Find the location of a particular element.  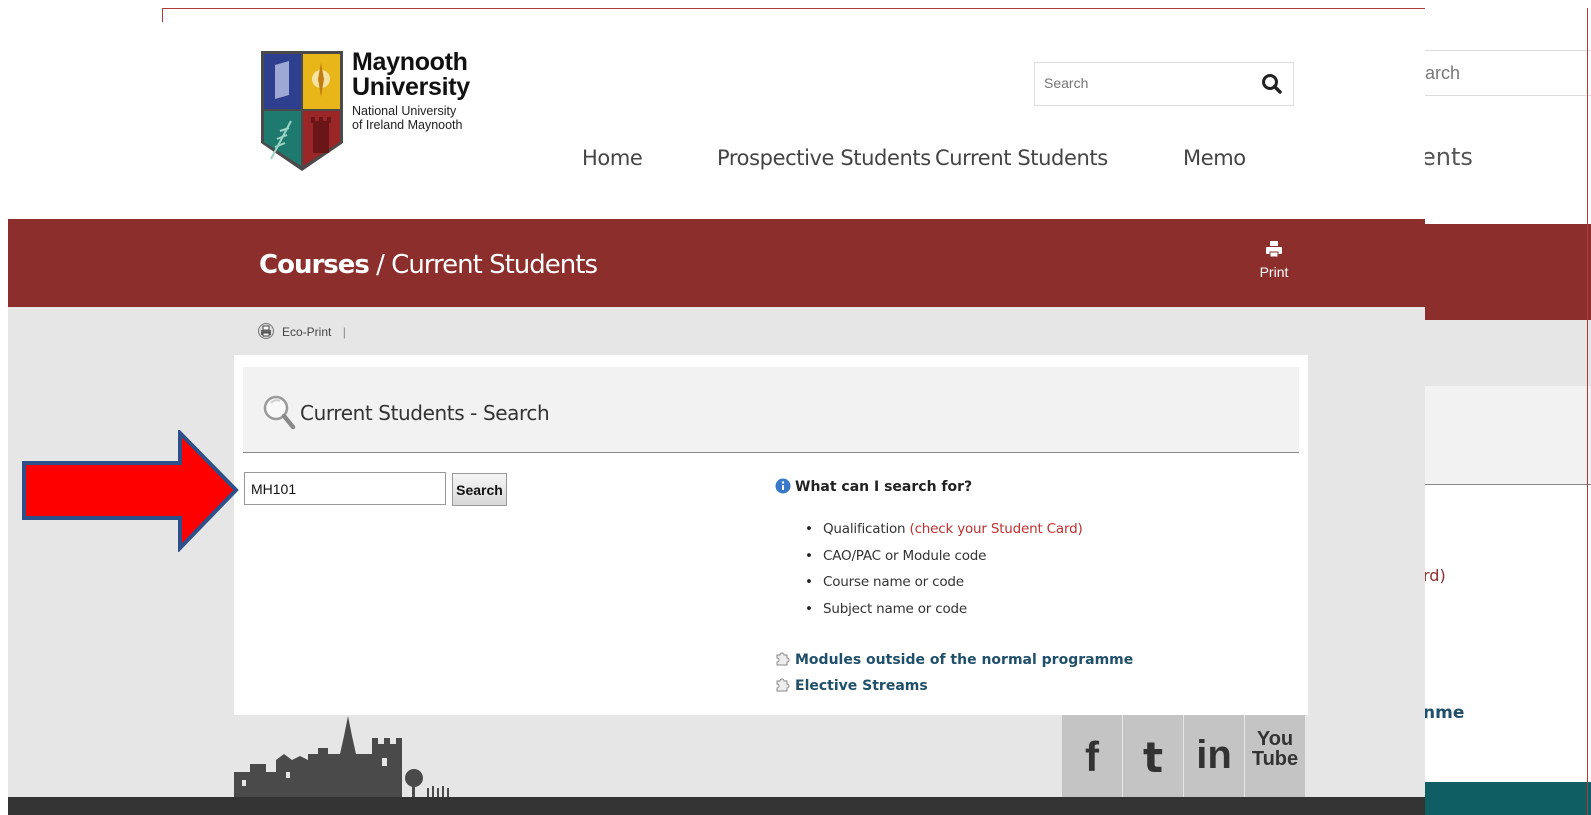

help-heading-text: What can I search for? is located at coordinates (884, 487).